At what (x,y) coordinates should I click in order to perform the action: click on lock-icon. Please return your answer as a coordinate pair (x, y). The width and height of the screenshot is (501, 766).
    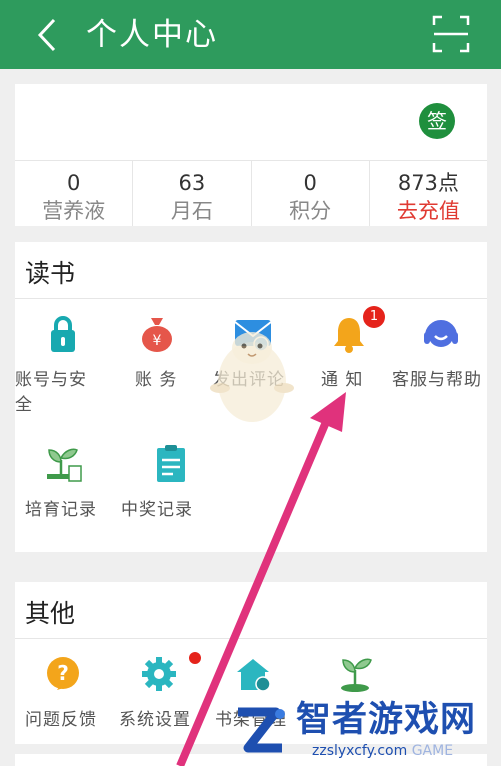
    Looking at the image, I should click on (63, 334).